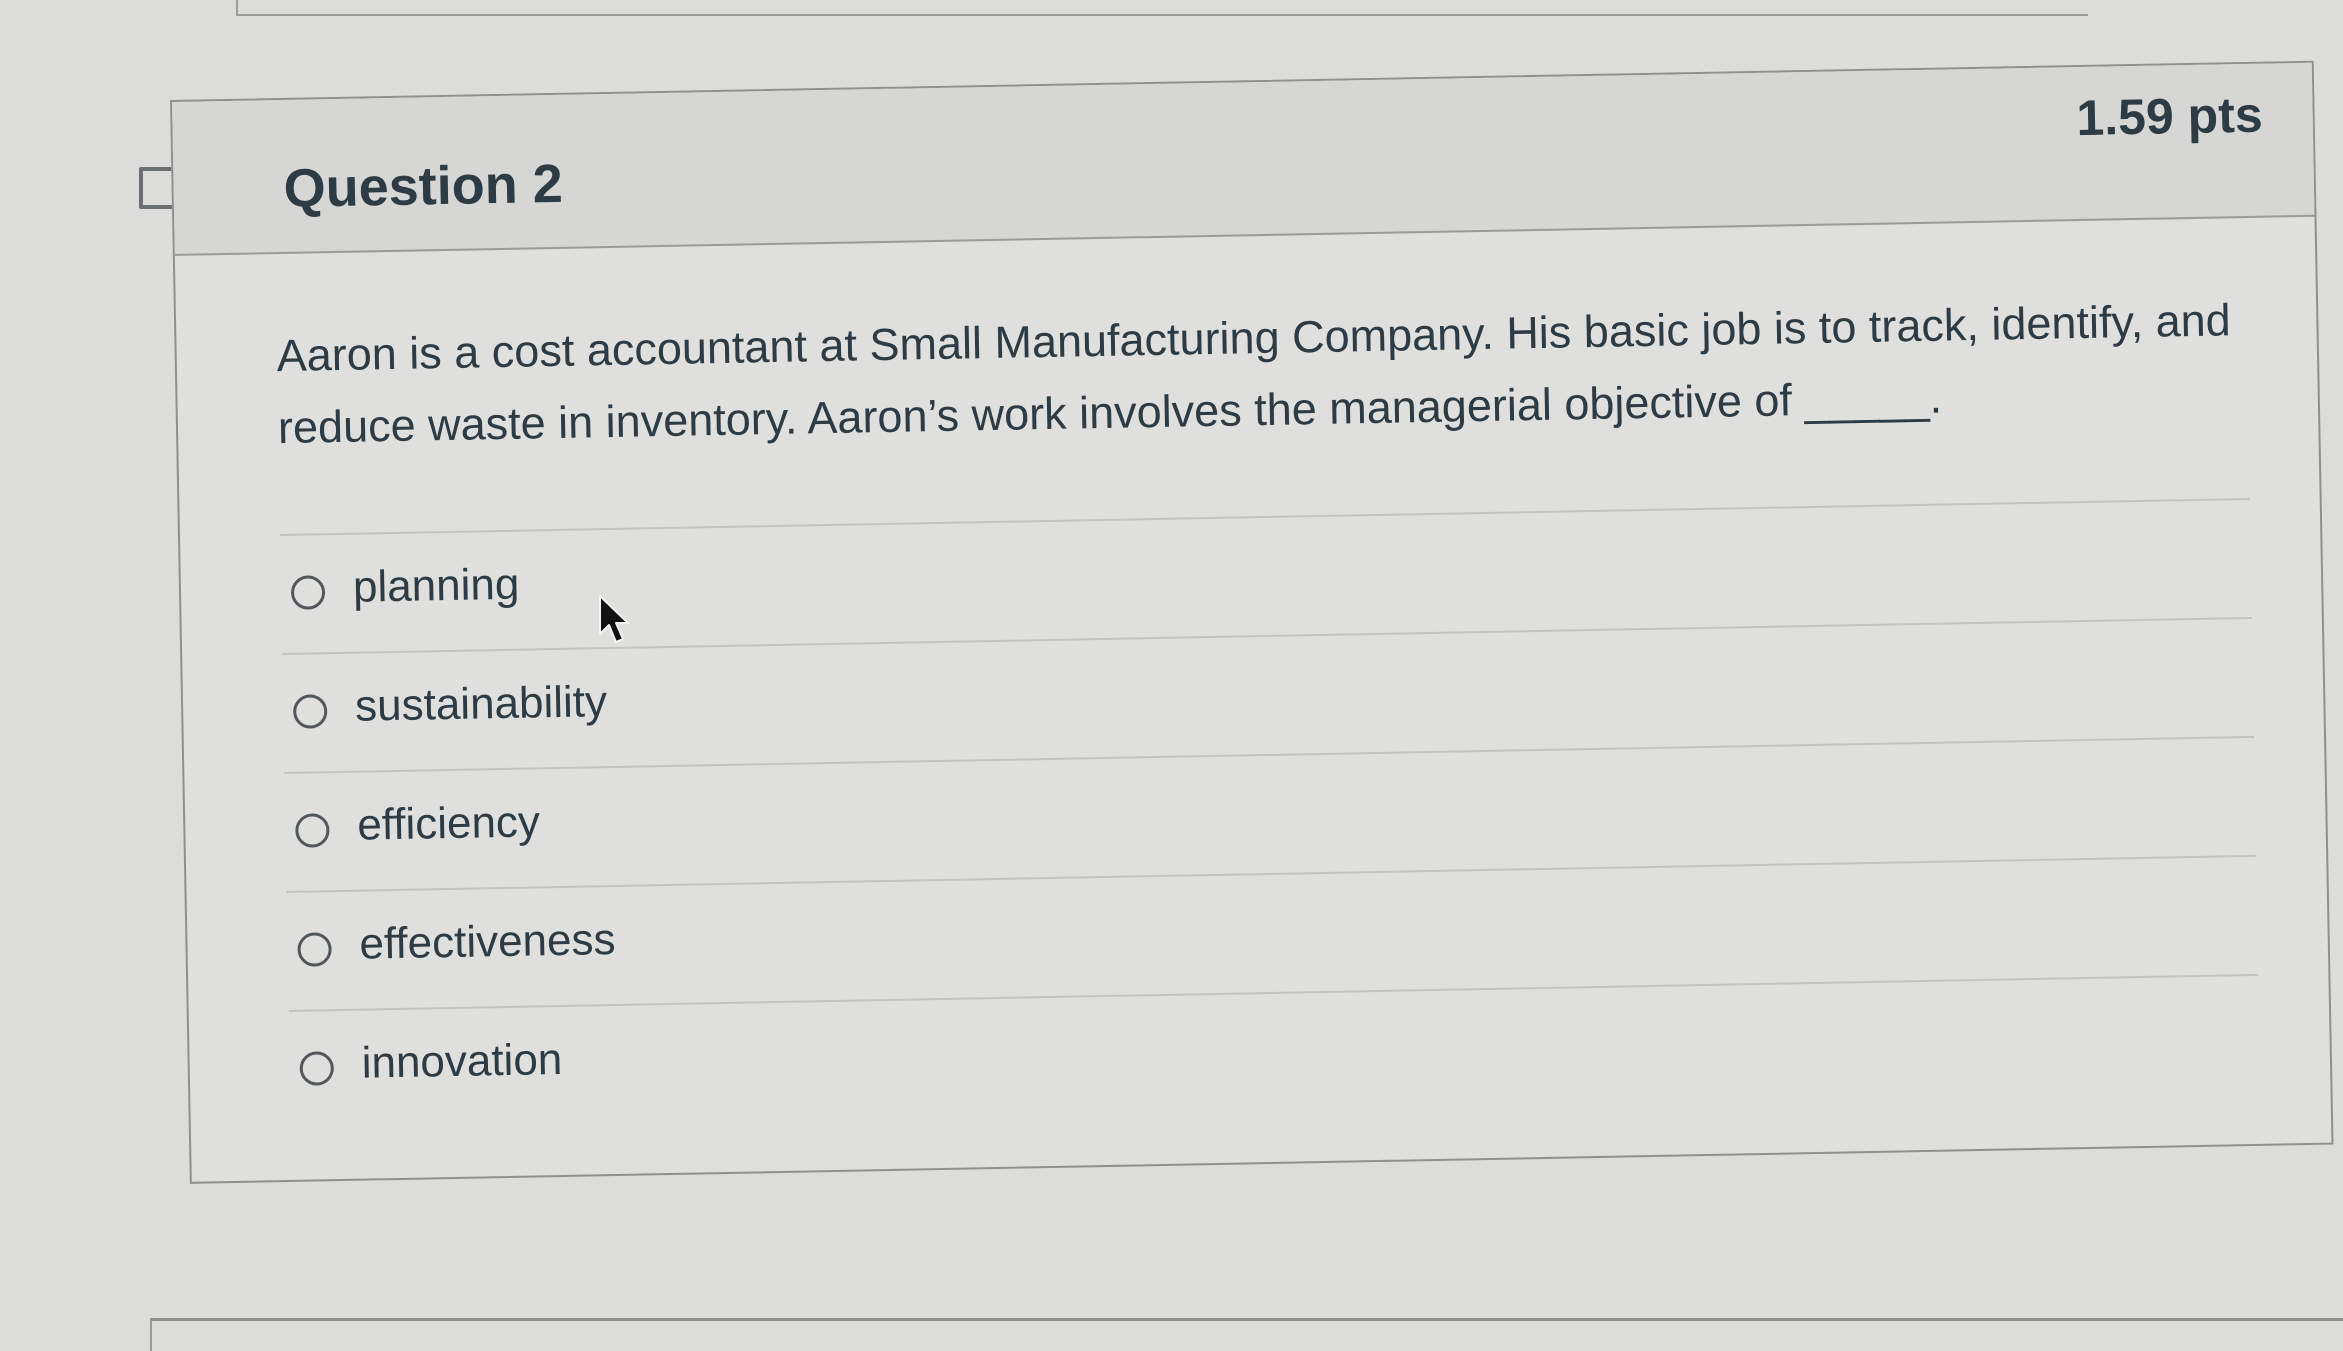 This screenshot has width=2343, height=1351. What do you see at coordinates (436, 585) in the screenshot?
I see `answer-label: planning` at bounding box center [436, 585].